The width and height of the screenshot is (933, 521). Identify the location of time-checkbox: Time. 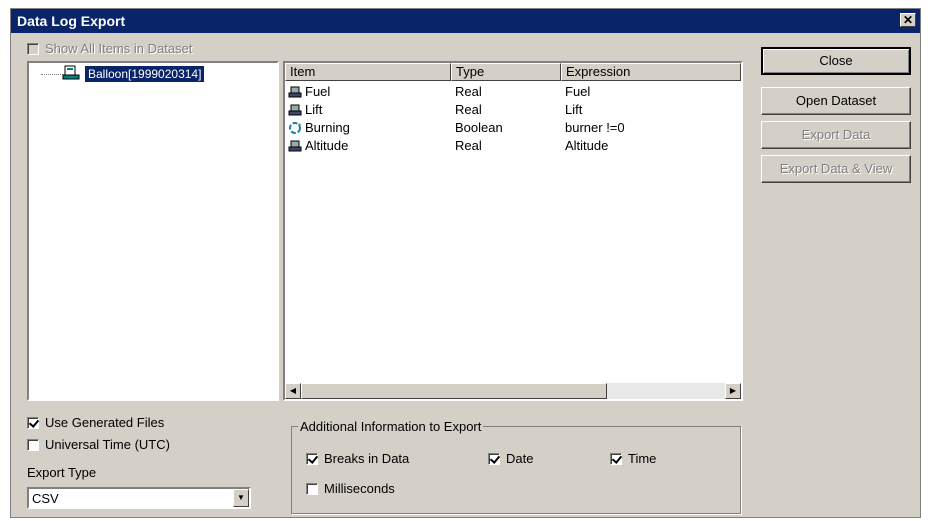
(633, 458).